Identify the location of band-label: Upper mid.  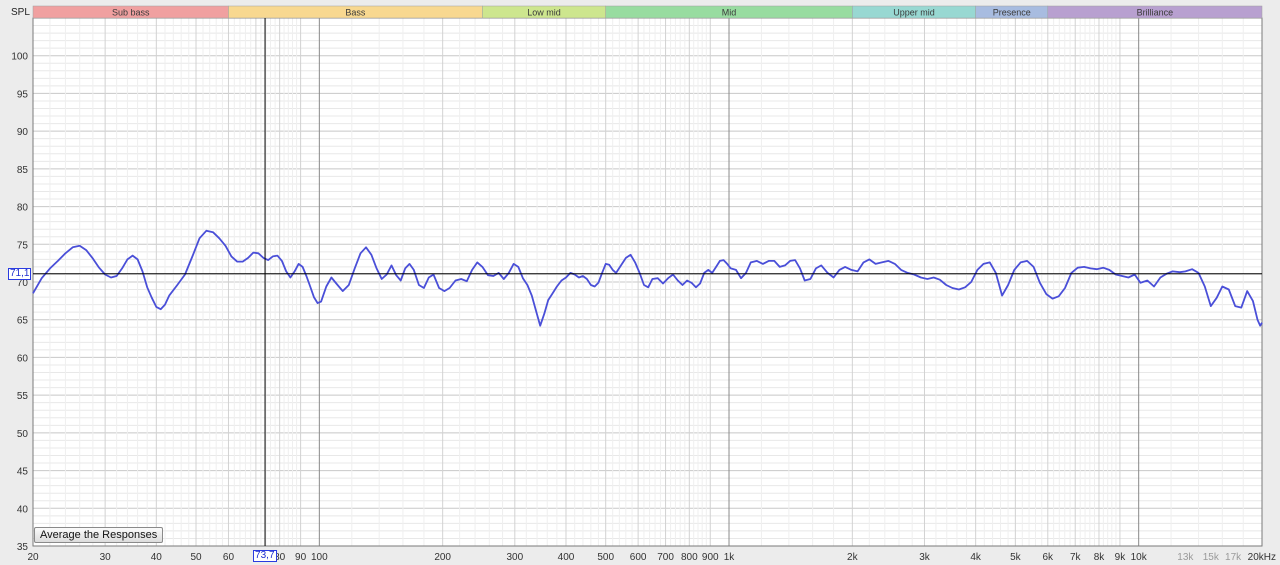
(914, 13).